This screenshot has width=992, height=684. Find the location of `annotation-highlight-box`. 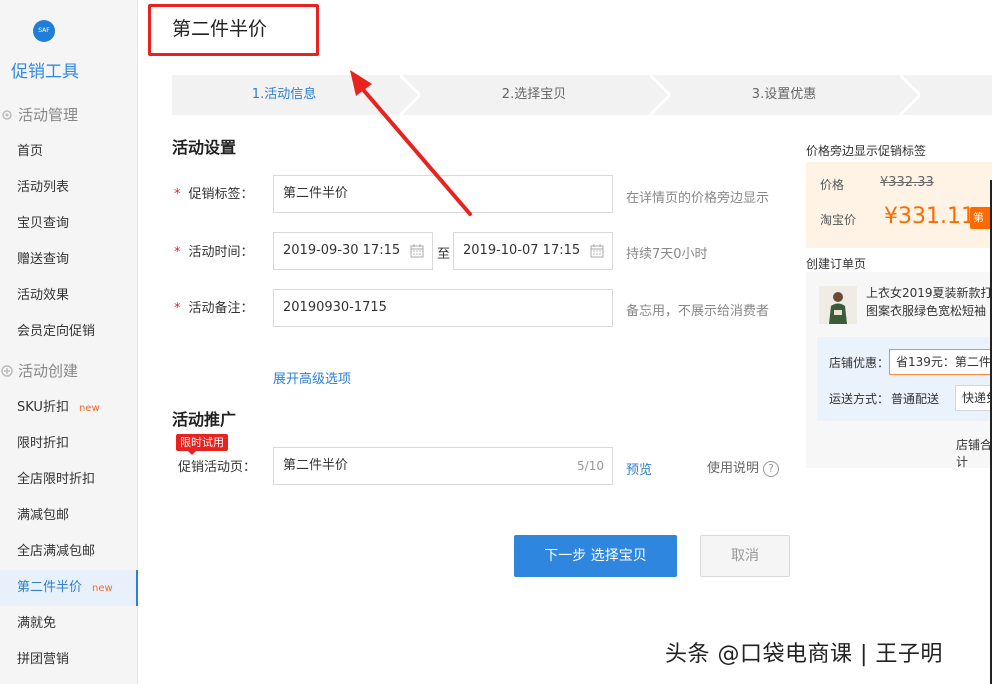

annotation-highlight-box is located at coordinates (233, 30).